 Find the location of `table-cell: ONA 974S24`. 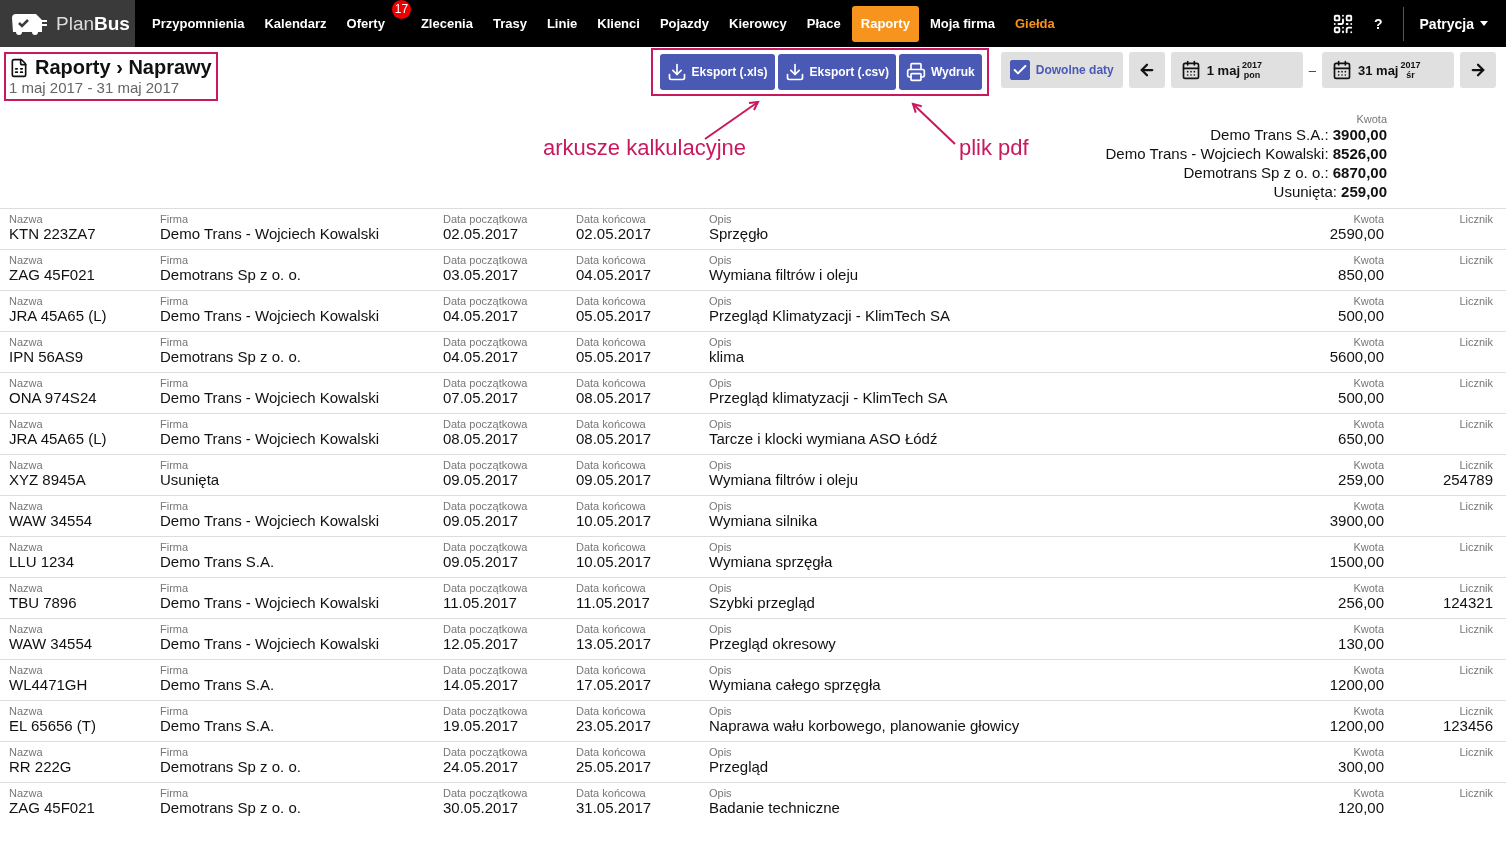

table-cell: ONA 974S24 is located at coordinates (53, 398).